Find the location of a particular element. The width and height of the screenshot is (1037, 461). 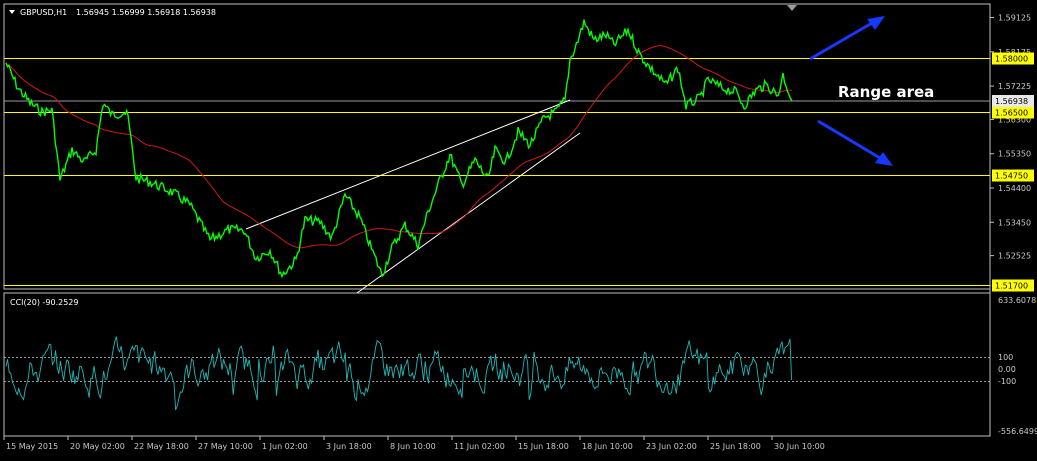

cci-tick-label: -556.6499 is located at coordinates (1017, 431).